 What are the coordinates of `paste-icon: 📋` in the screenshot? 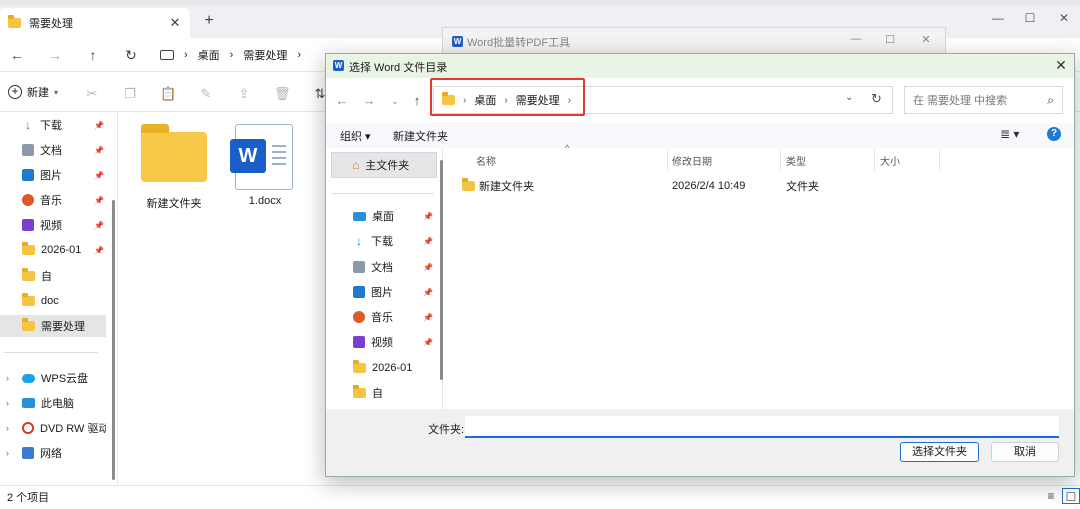 It's located at (168, 94).